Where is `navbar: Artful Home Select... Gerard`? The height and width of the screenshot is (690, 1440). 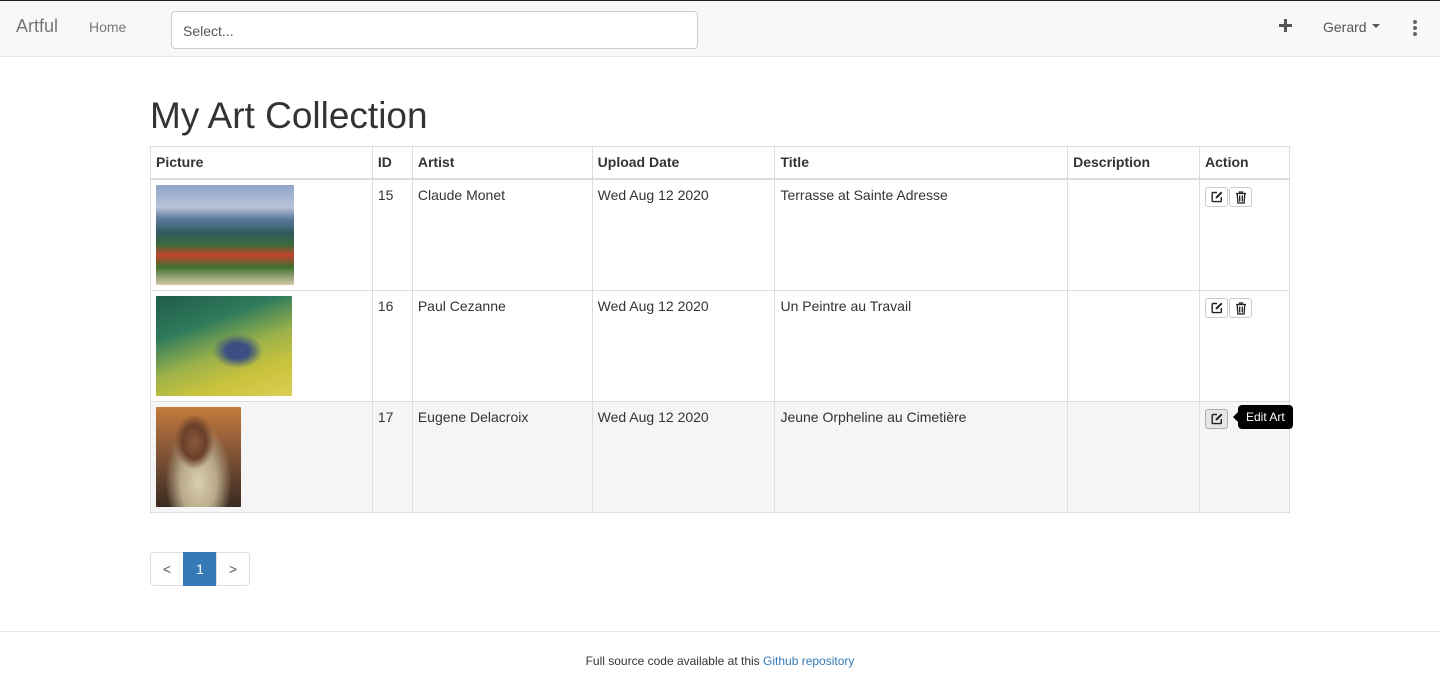
navbar: Artful Home Select... Gerard is located at coordinates (720, 28).